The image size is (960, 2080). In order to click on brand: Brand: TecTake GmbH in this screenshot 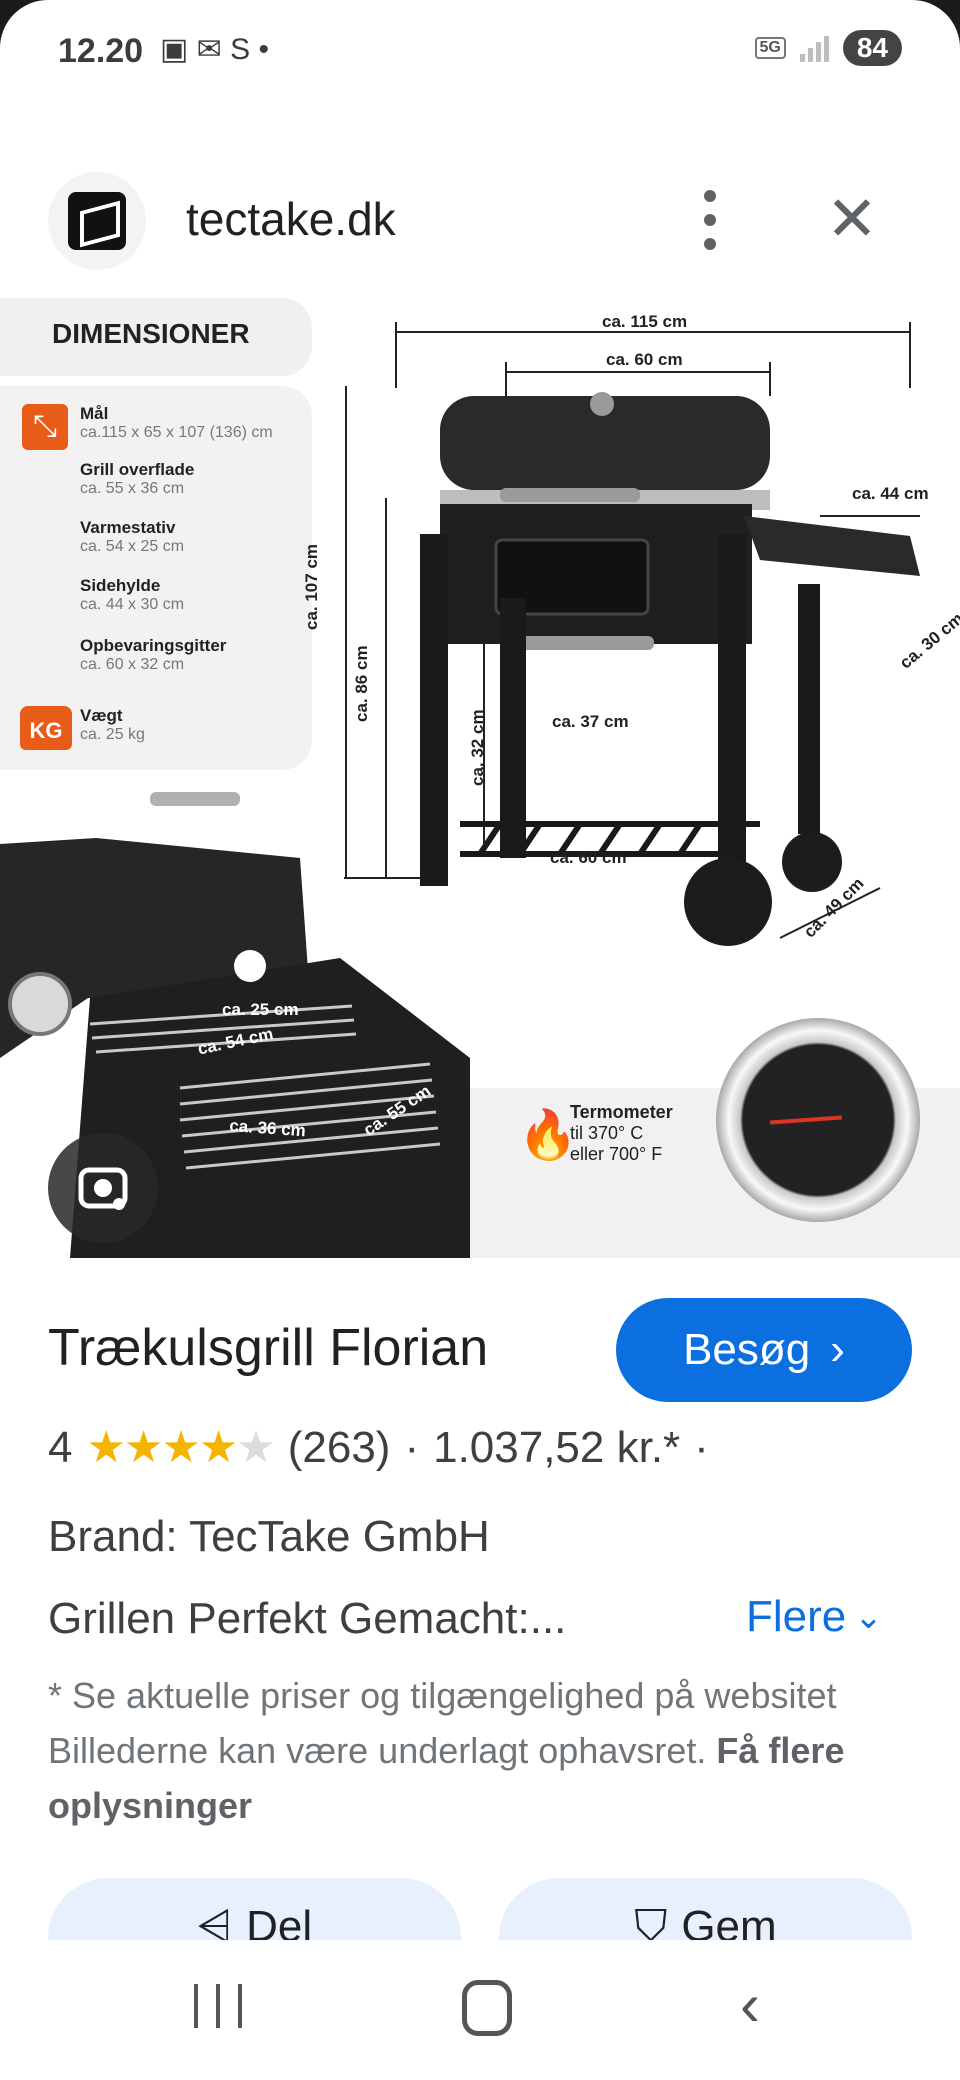, I will do `click(269, 1536)`.